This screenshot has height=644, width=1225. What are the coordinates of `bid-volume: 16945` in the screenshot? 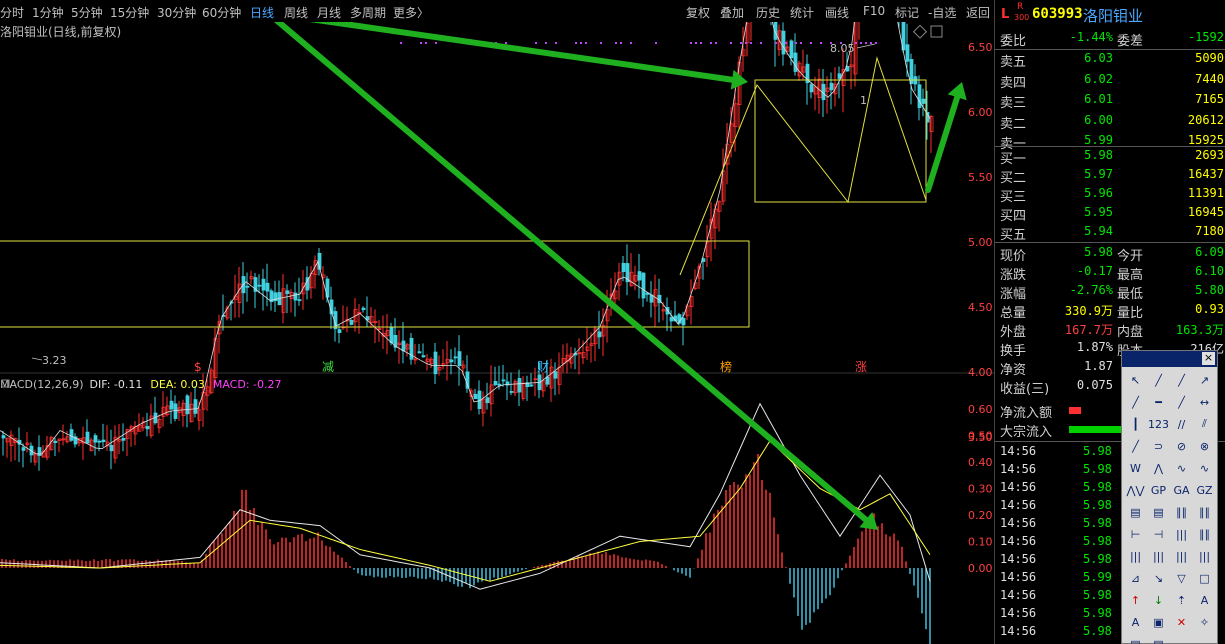 It's located at (1205, 212).